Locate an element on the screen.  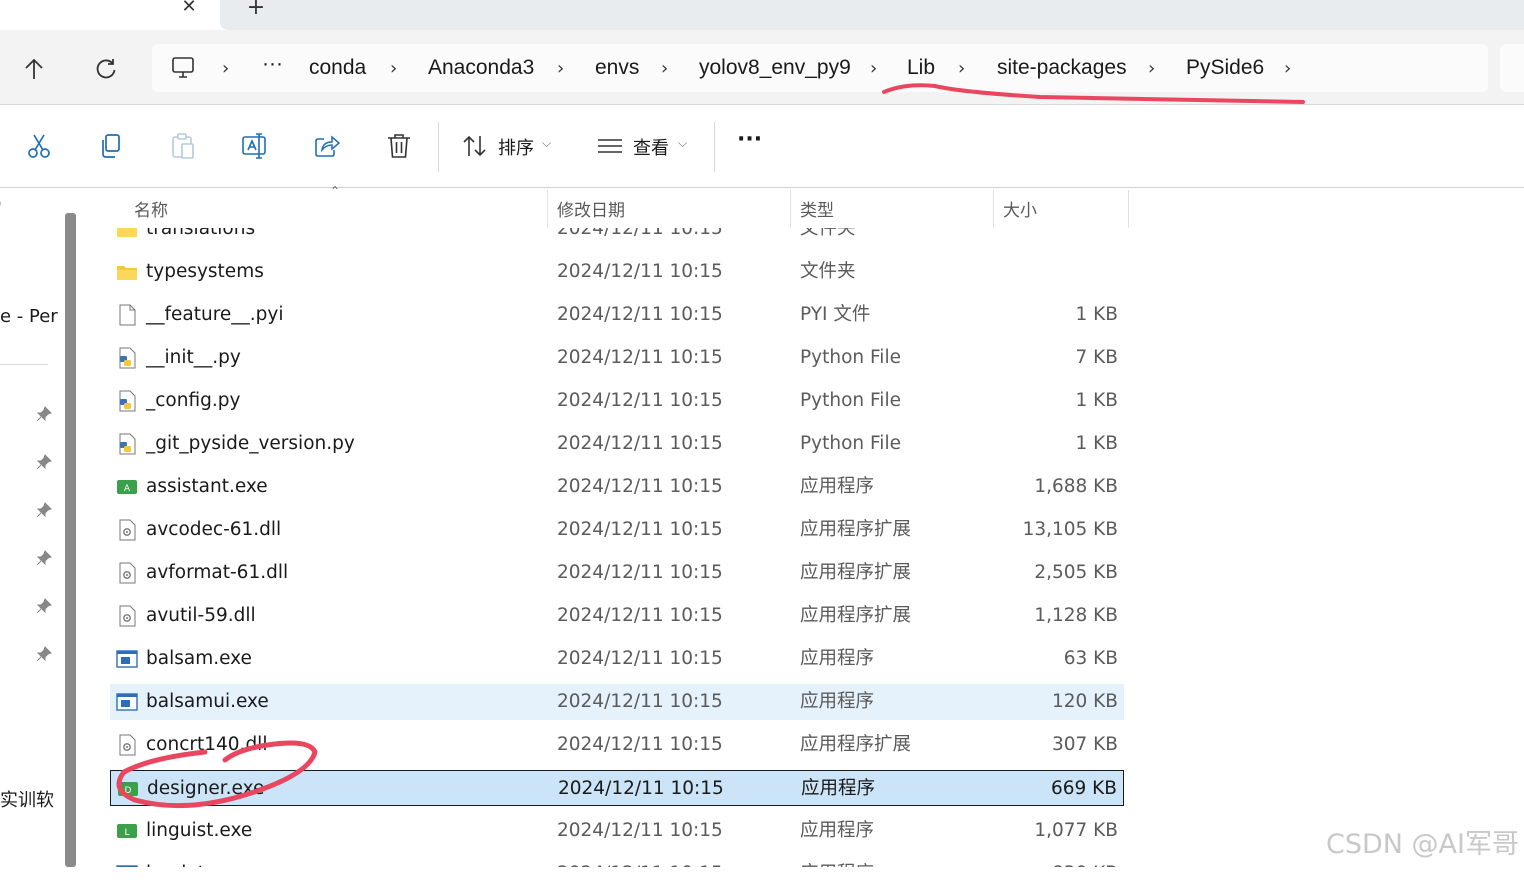
file-size: 830 KB is located at coordinates (1084, 873).